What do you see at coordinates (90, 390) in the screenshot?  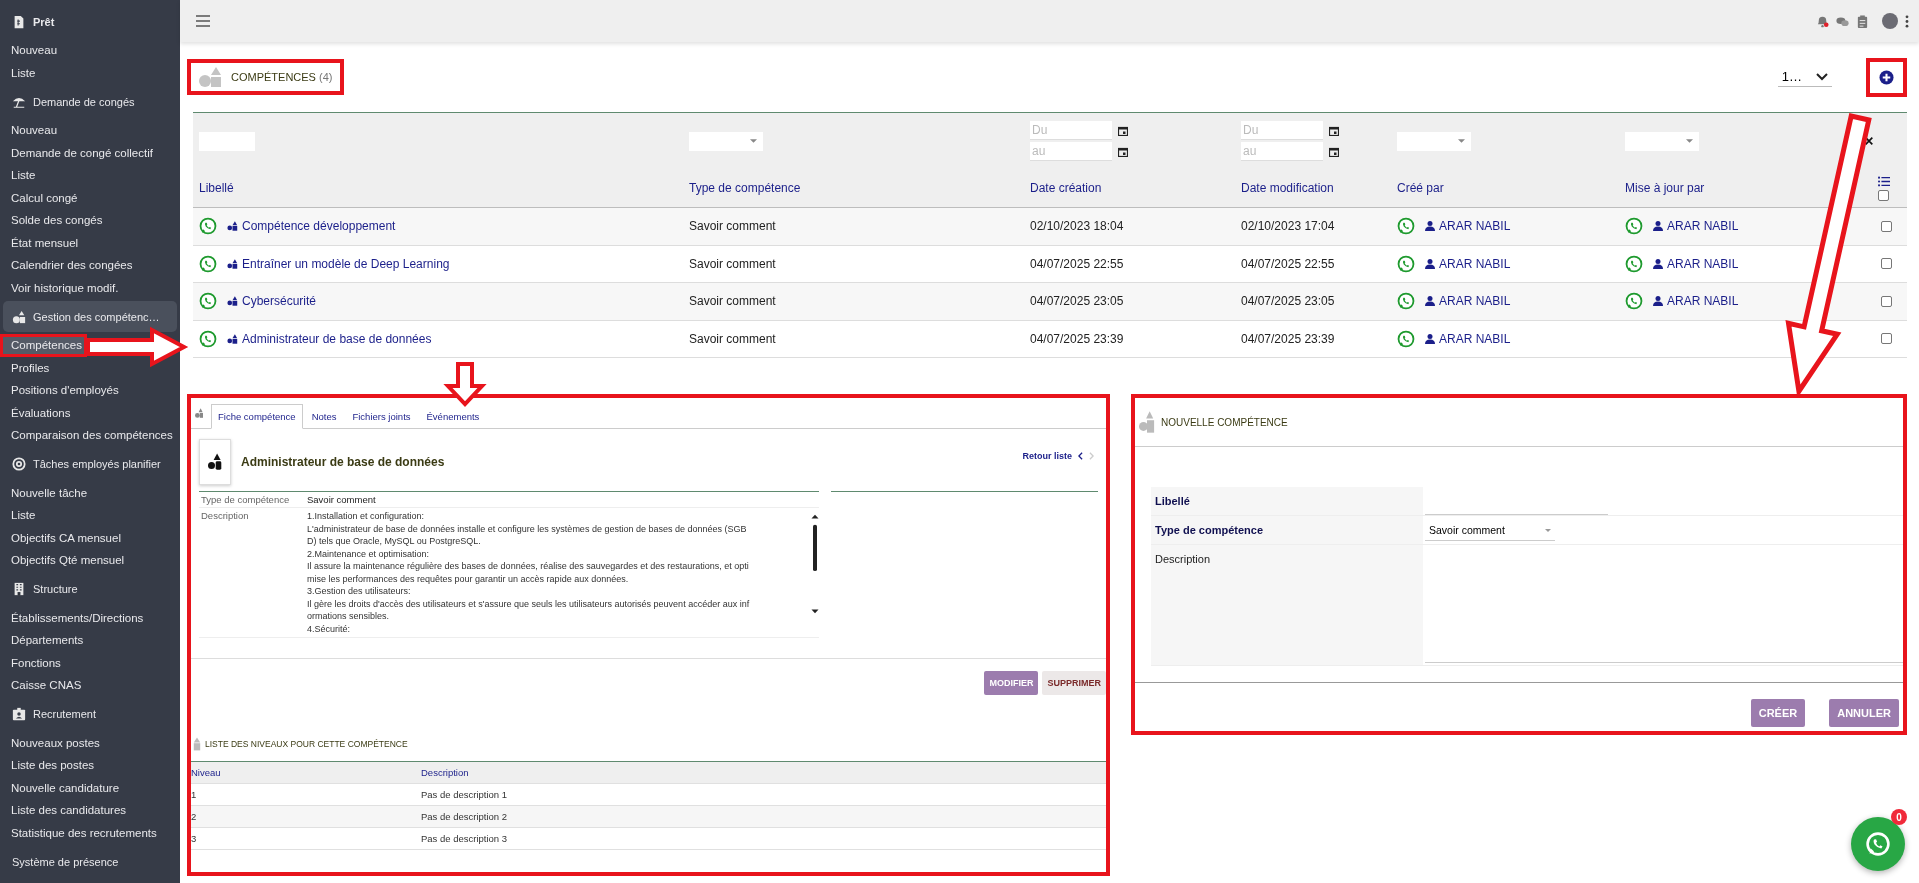 I see `sidebar-item: Positions d'employés` at bounding box center [90, 390].